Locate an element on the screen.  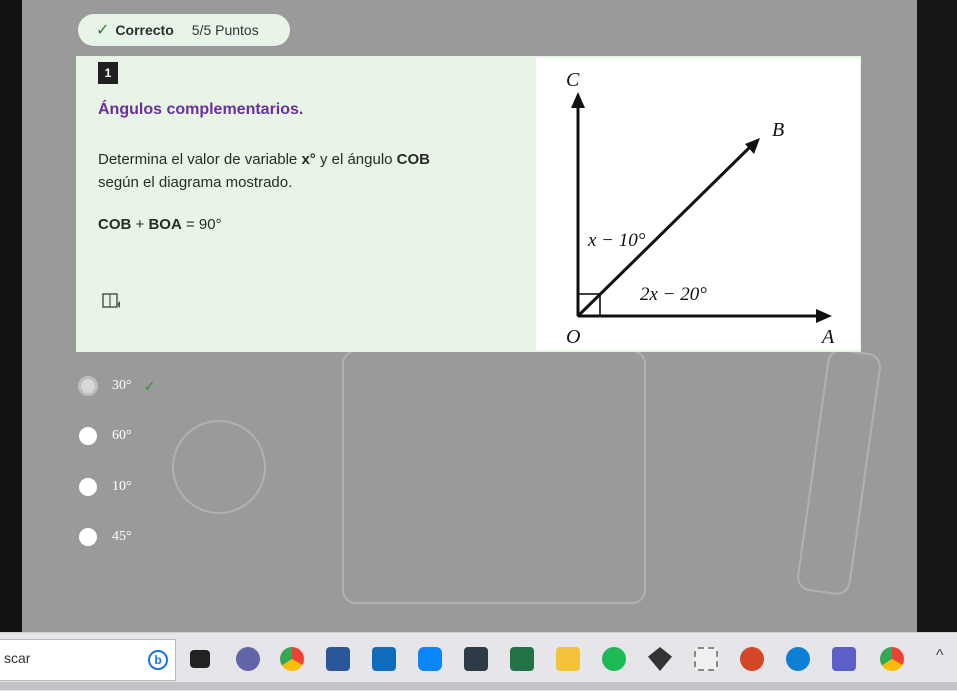
option-label: 30° is located at coordinates (122, 385).